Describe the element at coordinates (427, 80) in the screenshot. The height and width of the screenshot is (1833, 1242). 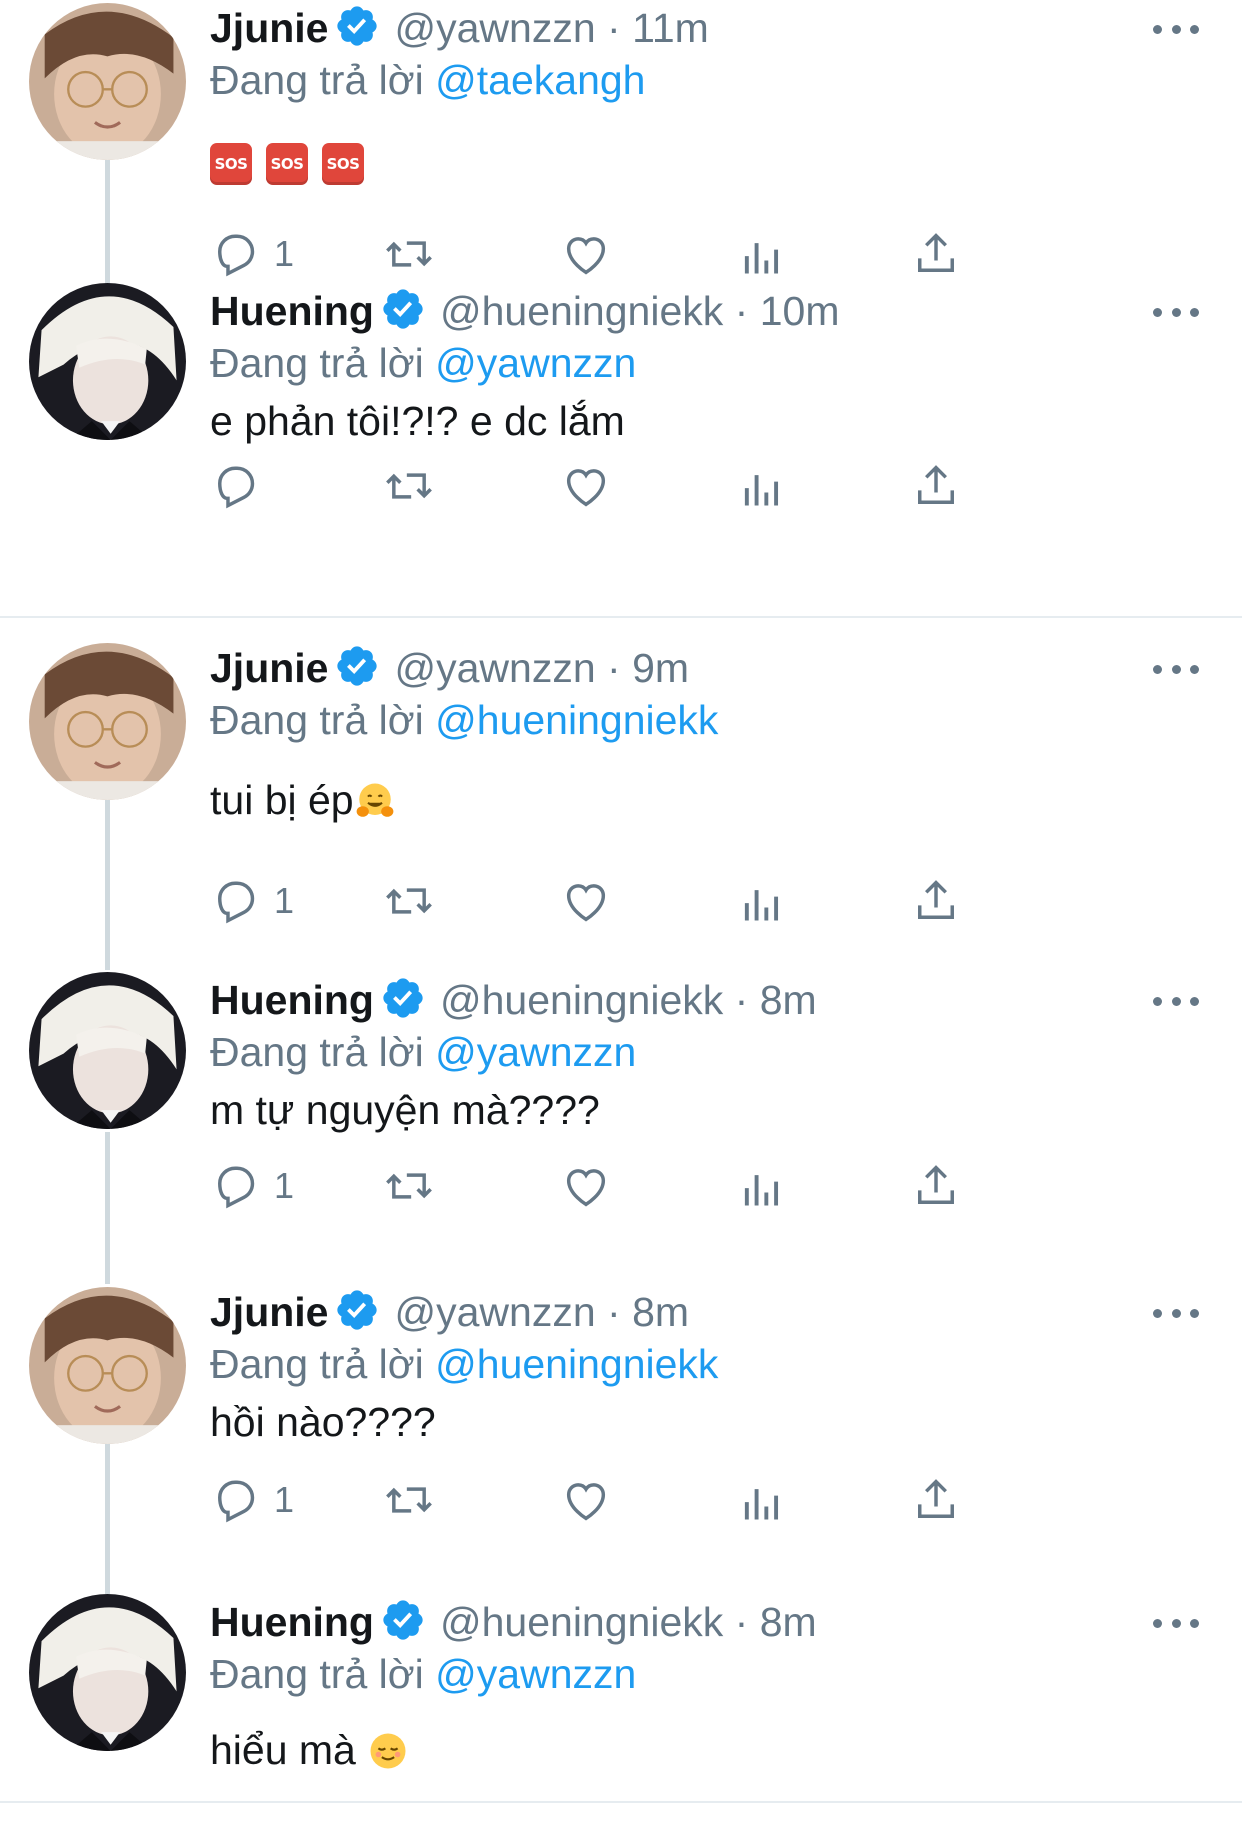
I see `replying-to: Đang trả lời @taekangh` at that location.